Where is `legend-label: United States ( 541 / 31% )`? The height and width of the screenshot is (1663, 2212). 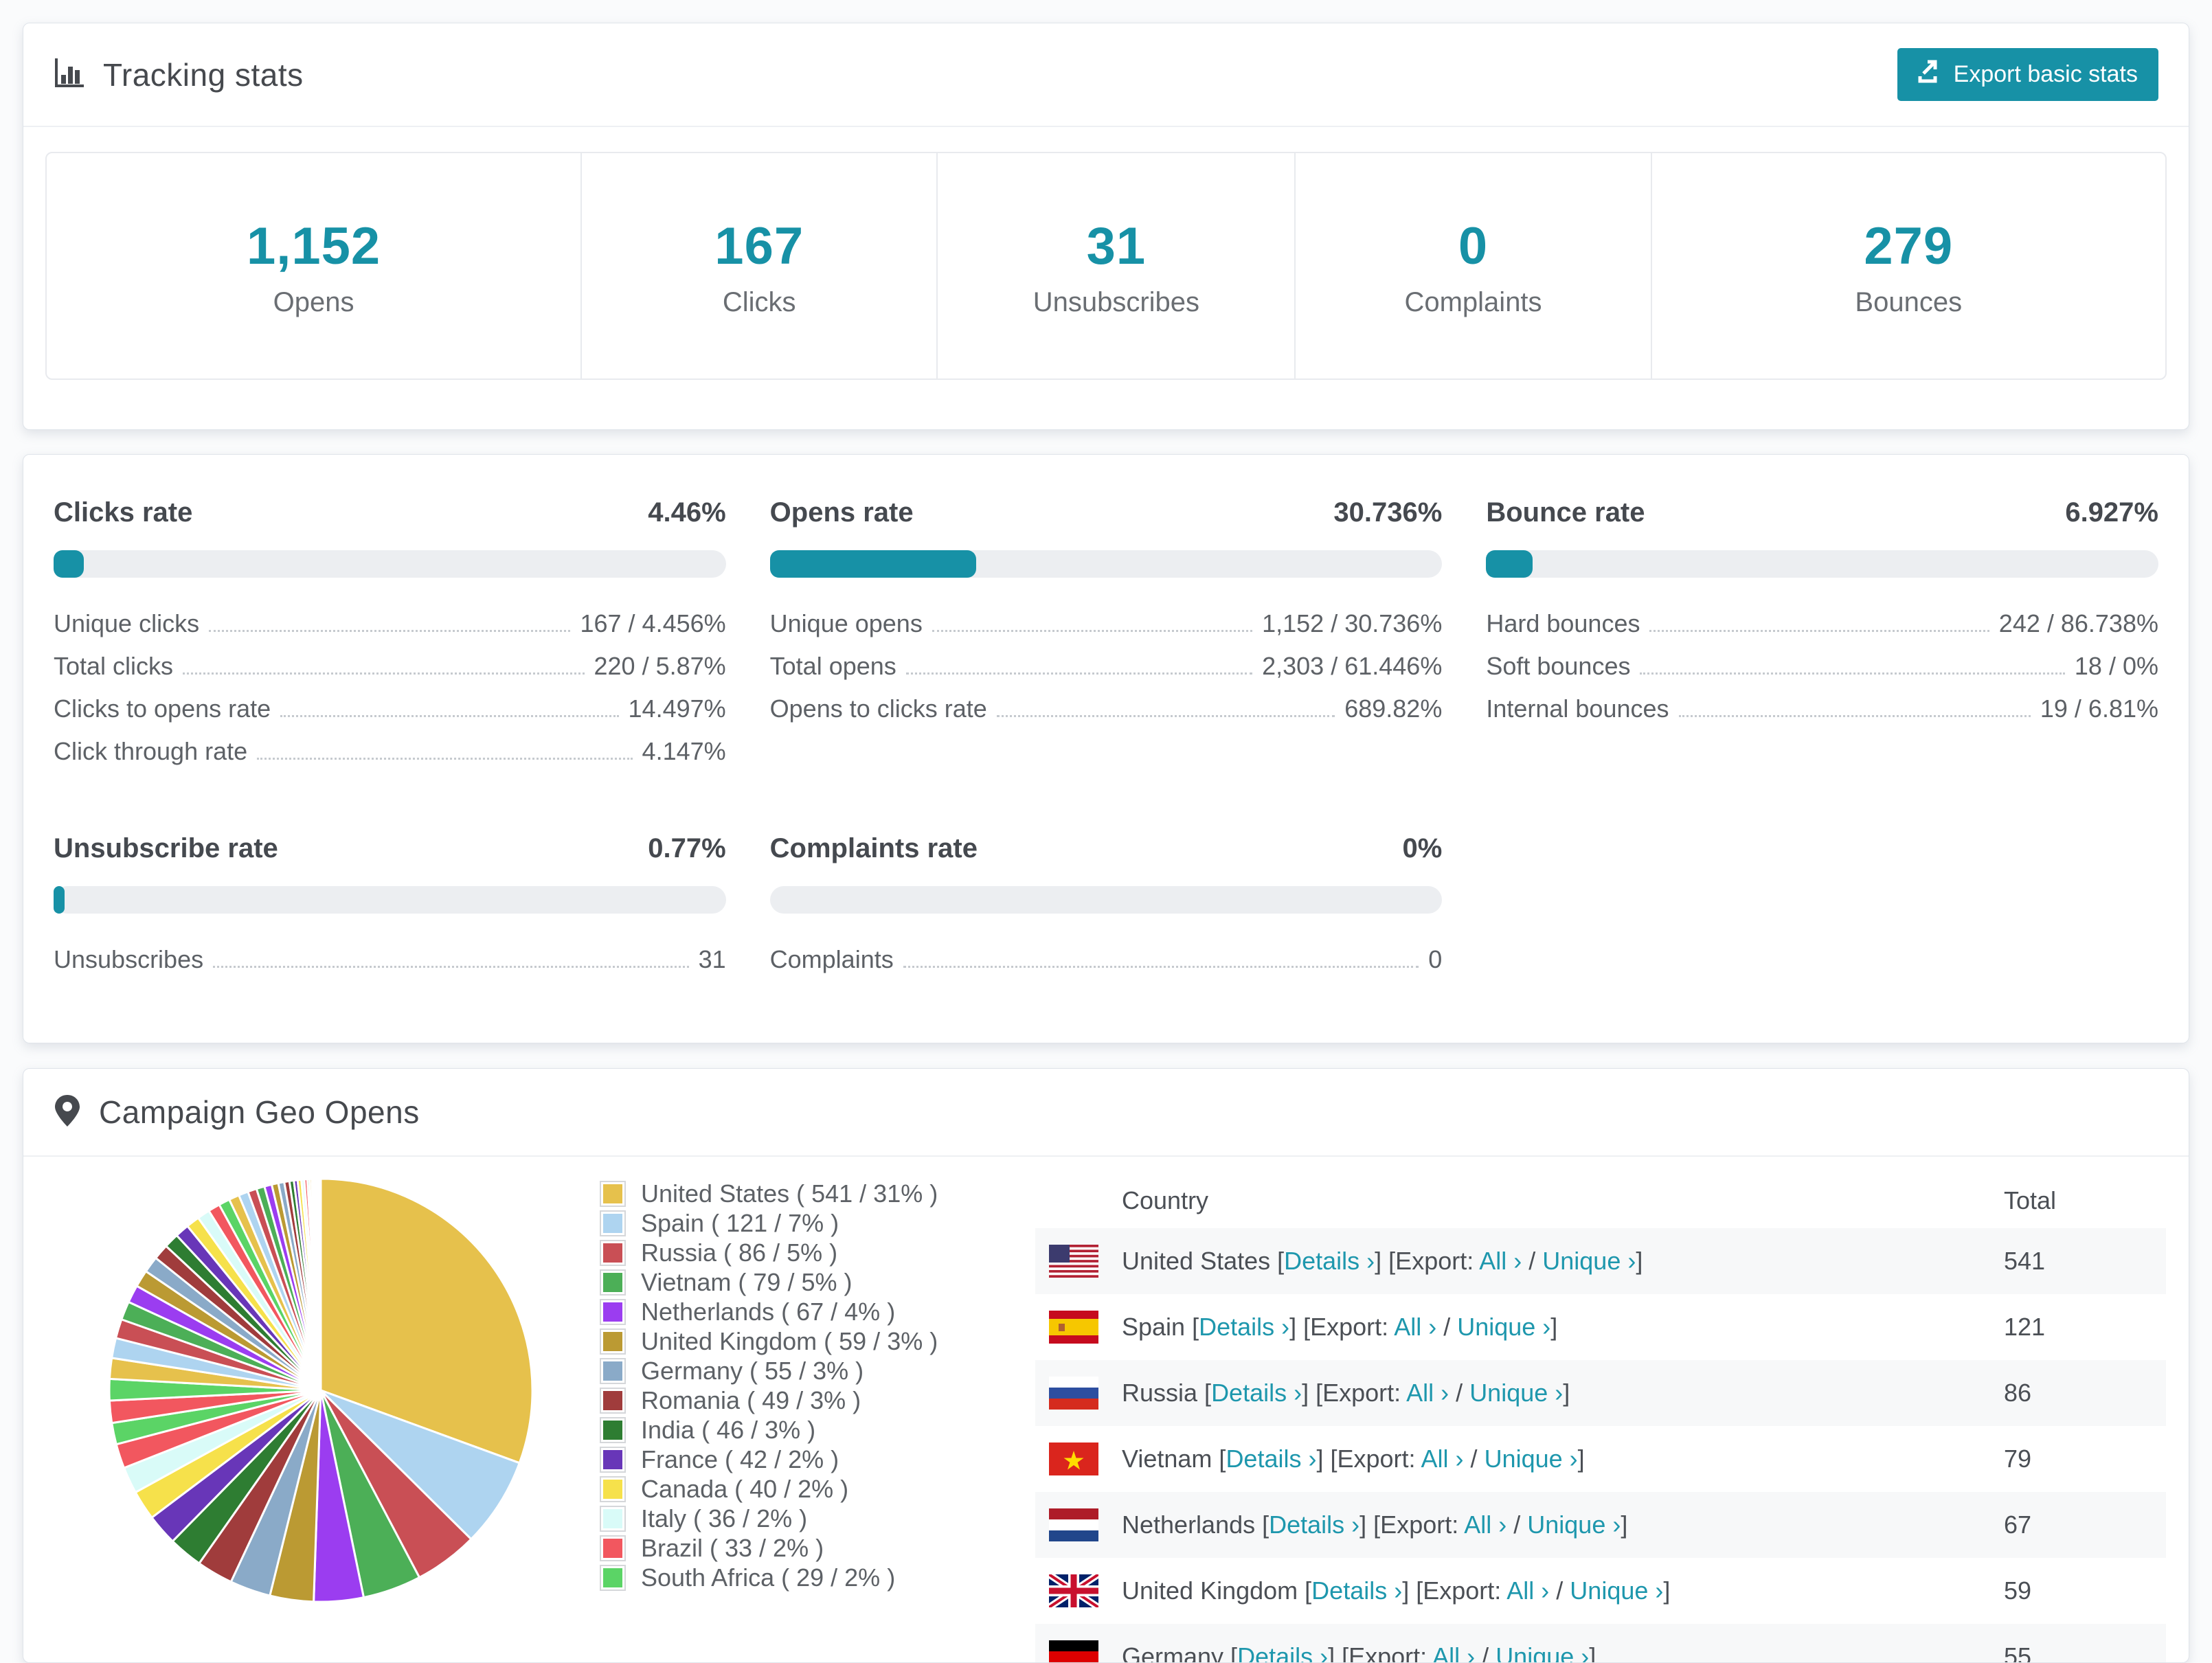 legend-label: United States ( 541 / 31% ) is located at coordinates (789, 1193).